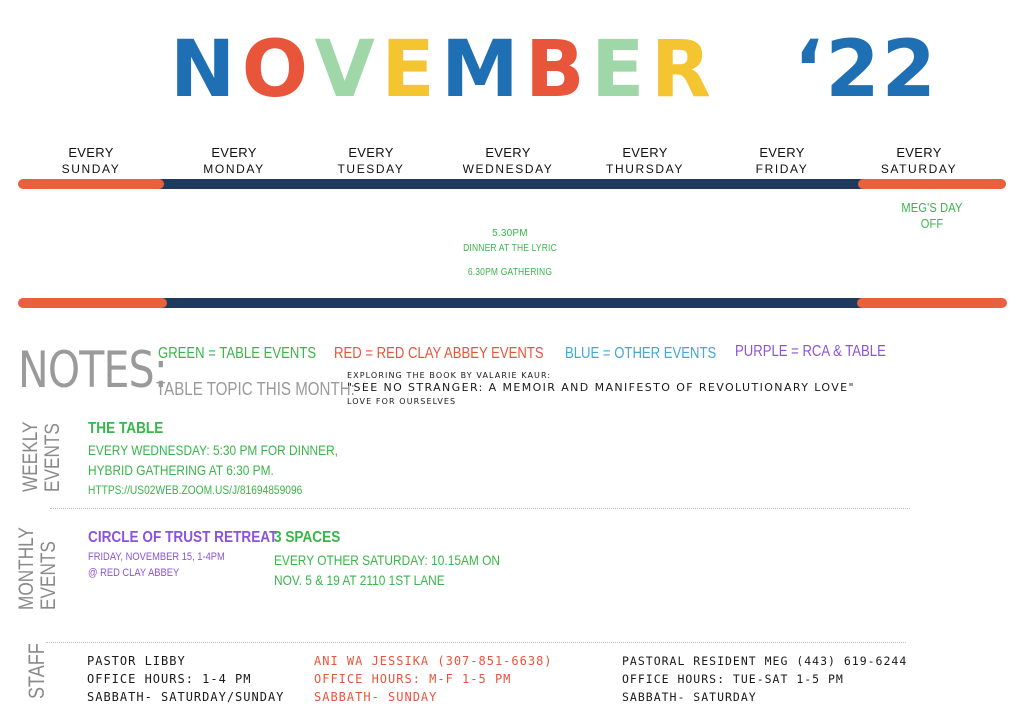  What do you see at coordinates (359, 580) in the screenshot?
I see `spaces-line: NOV. 5 & 19 AT 2110 1ST LANE` at bounding box center [359, 580].